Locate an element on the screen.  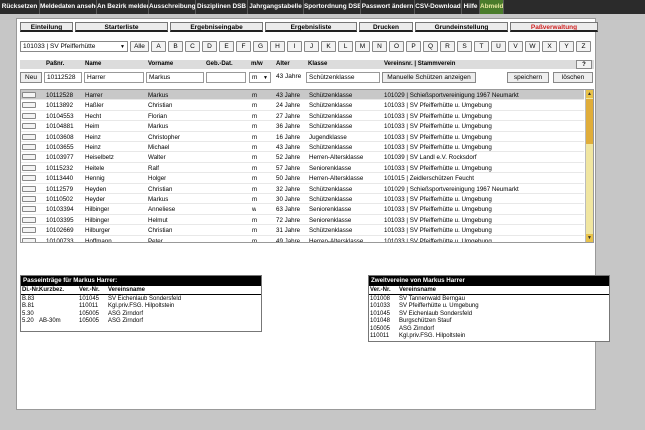
tab-paßverwaltung: Paßverwaltung is located at coordinates (554, 27).